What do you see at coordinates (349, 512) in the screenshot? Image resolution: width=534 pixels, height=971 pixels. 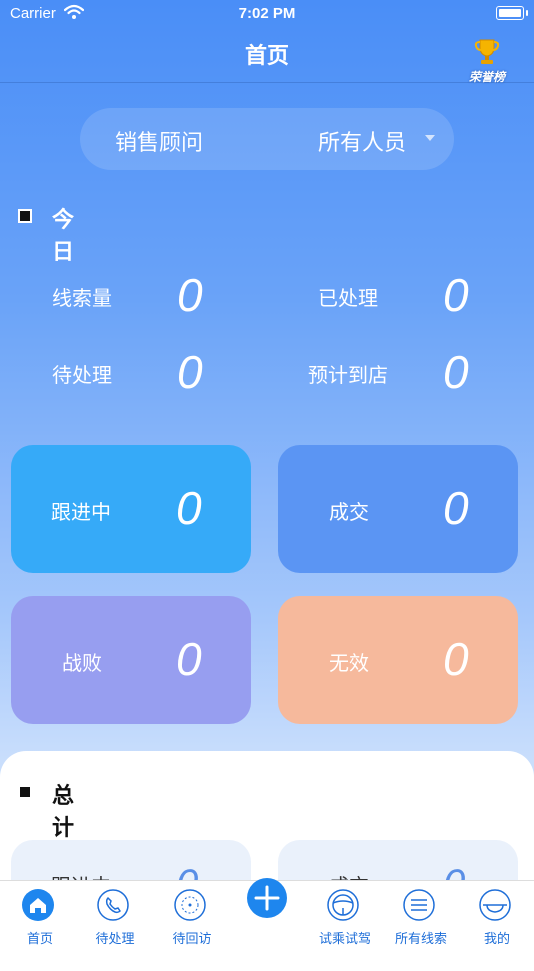 I see `card-deal-label: 成交` at bounding box center [349, 512].